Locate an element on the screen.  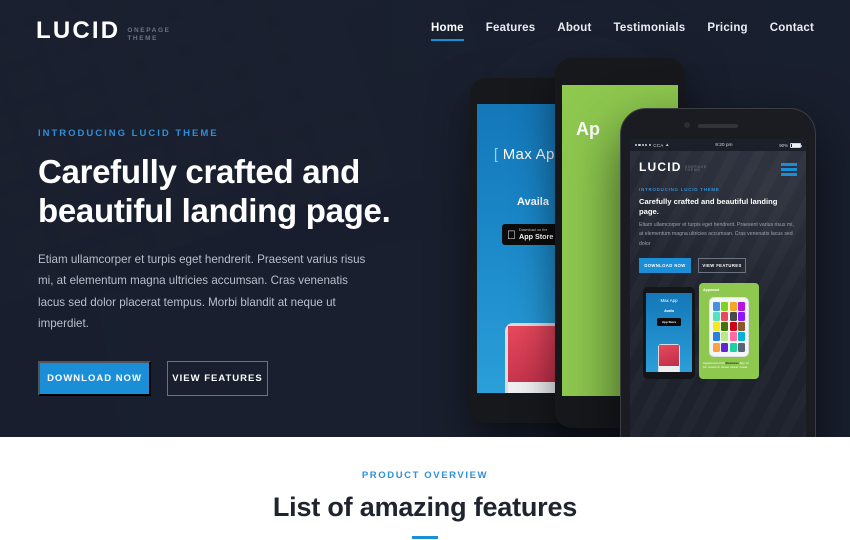
phone-site-logo-subtitle: ONEPAGE THEME is located at coordinates (695, 169).